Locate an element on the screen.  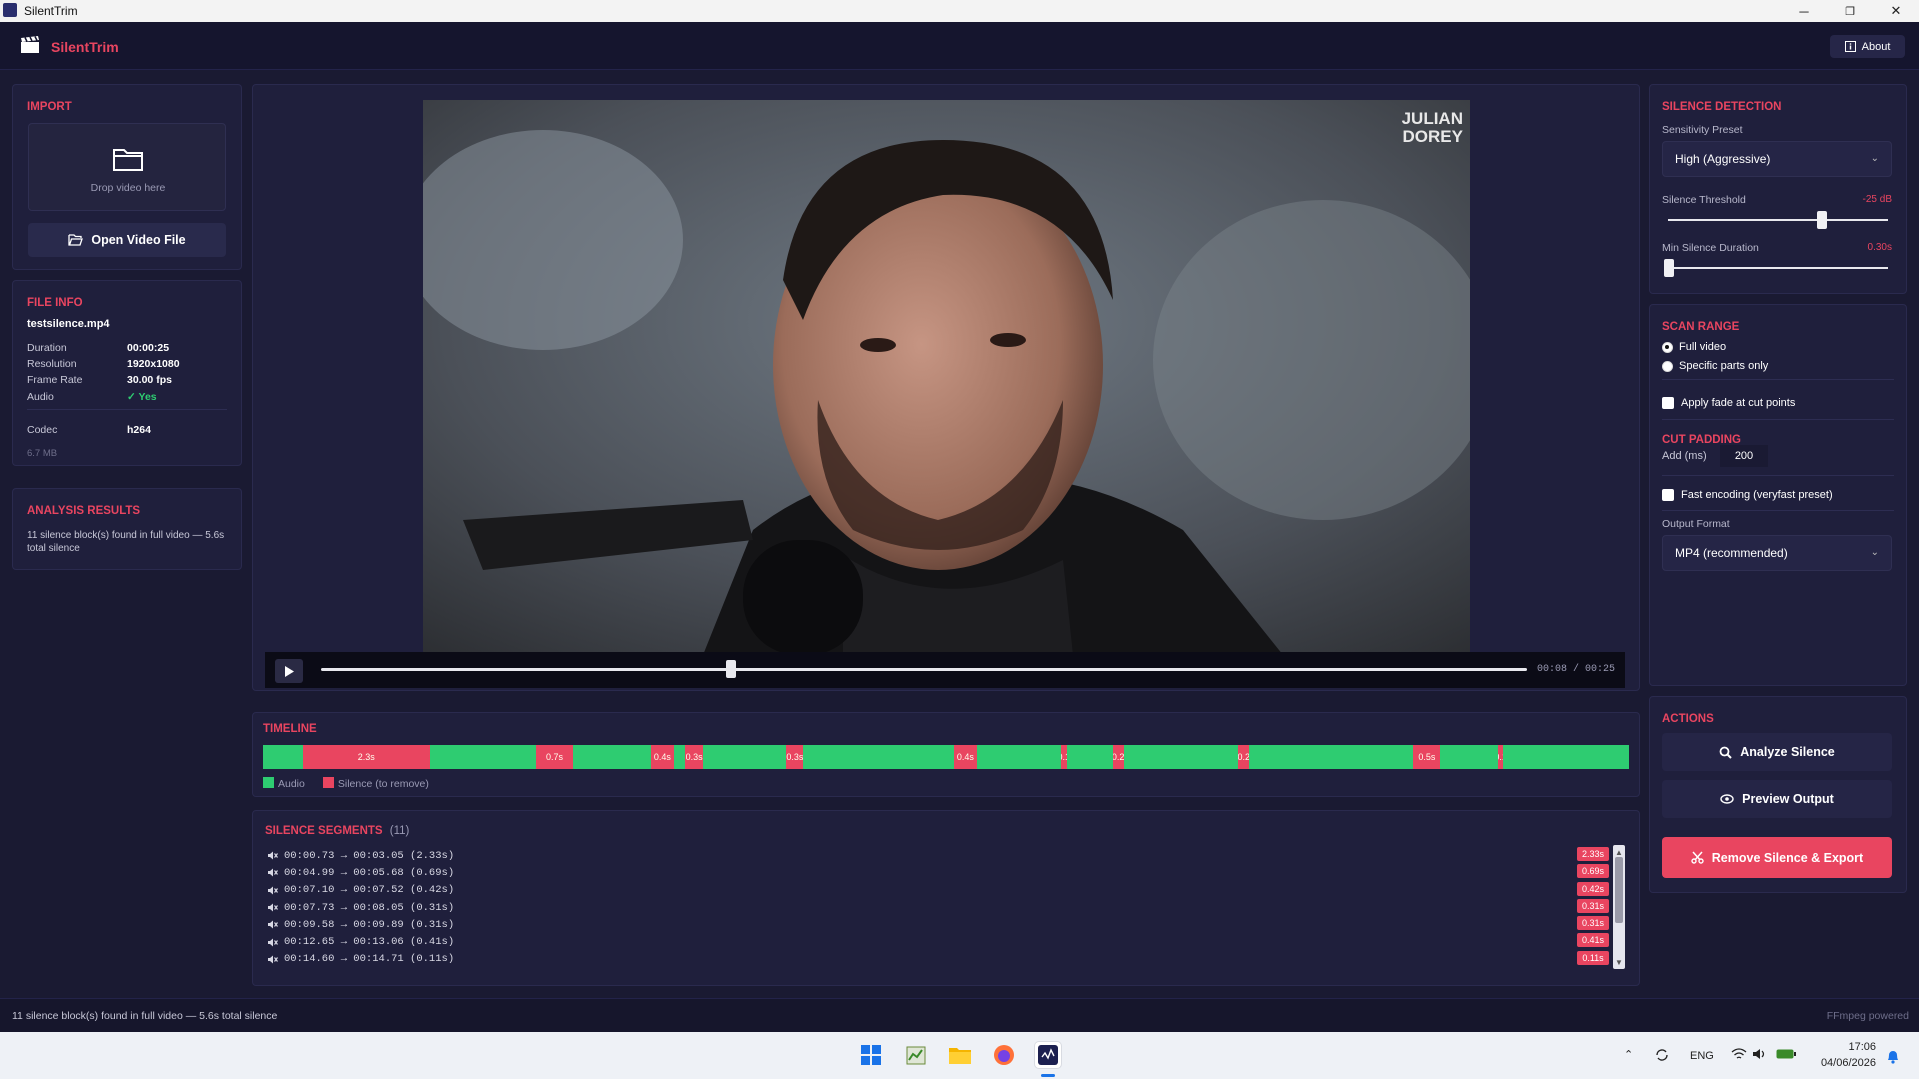
threshold-slider is located at coordinates (1778, 220).